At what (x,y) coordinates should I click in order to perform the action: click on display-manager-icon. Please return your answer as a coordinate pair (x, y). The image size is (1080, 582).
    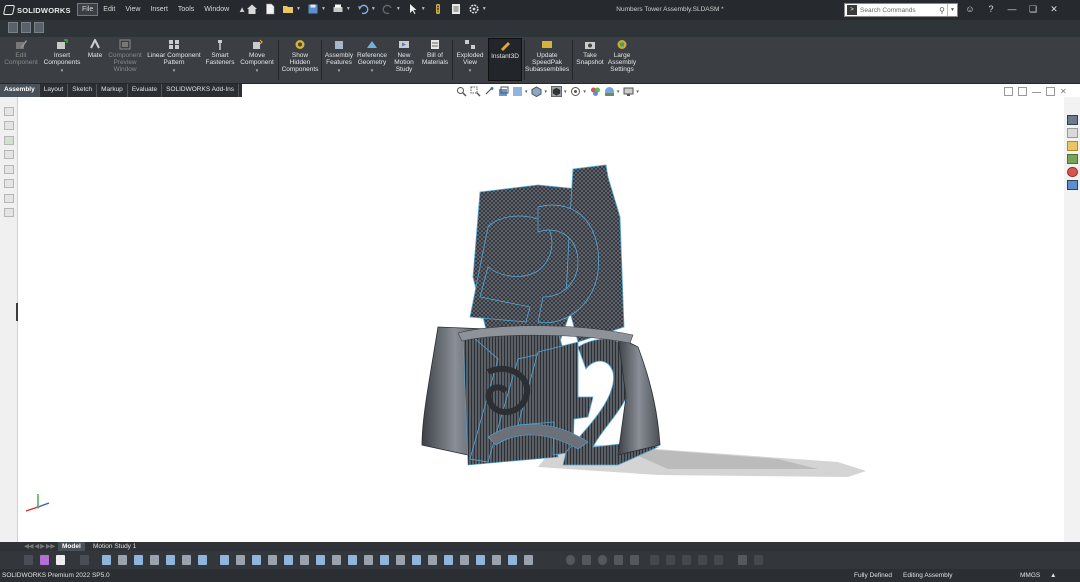
    Looking at the image, I should click on (9, 169).